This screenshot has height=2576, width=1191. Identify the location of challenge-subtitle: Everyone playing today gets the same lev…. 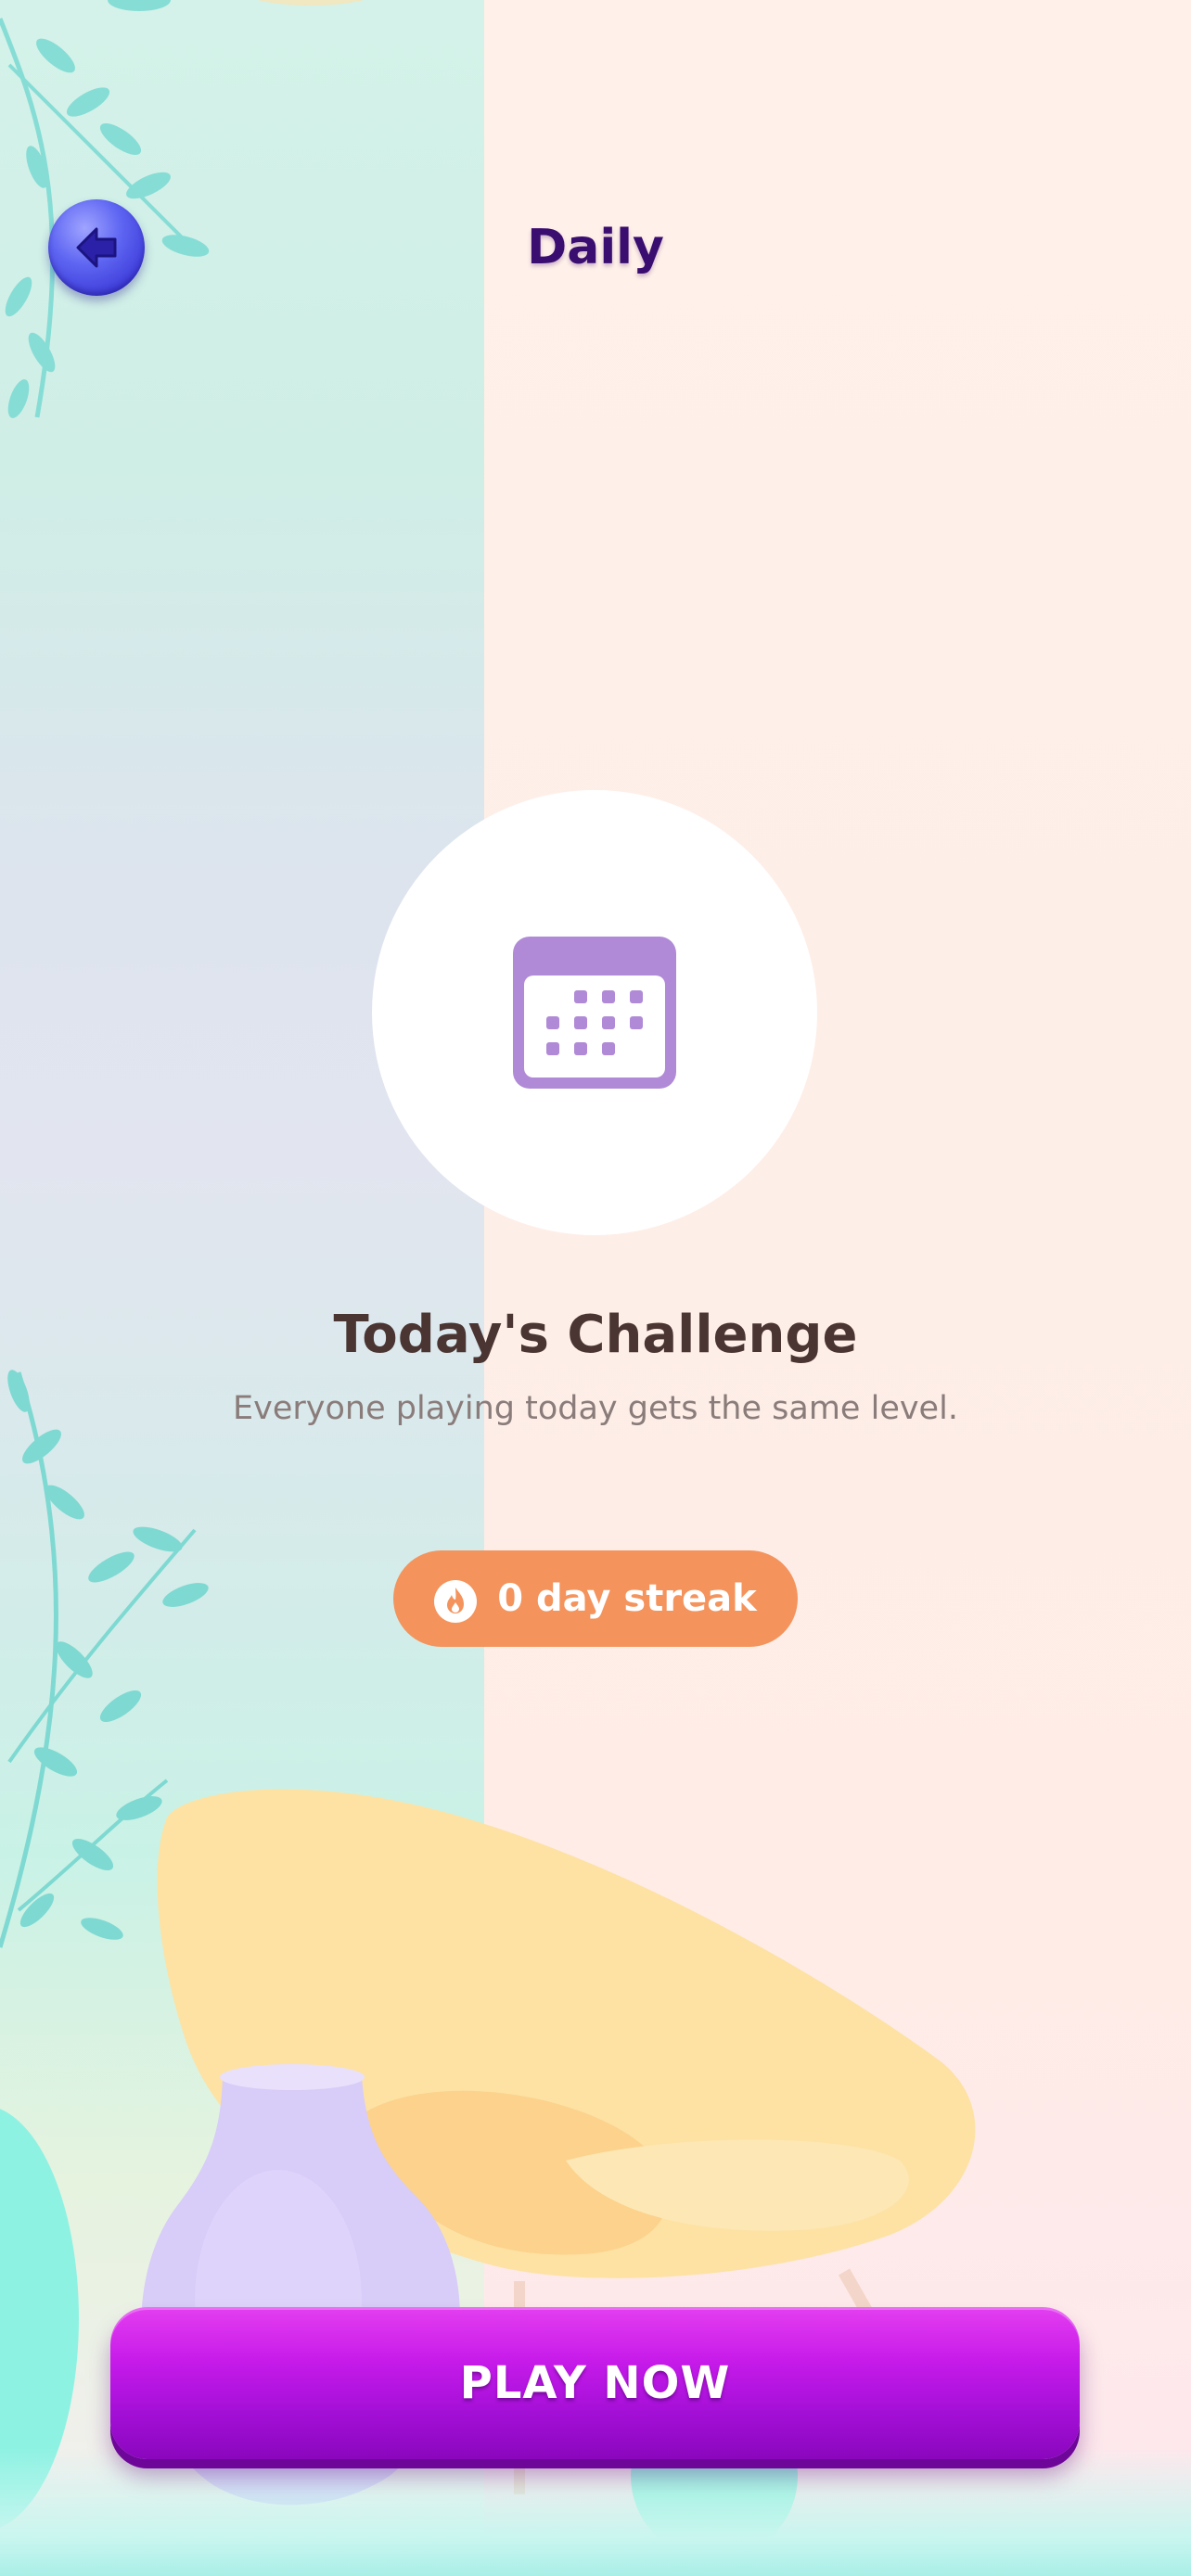
(595, 1408).